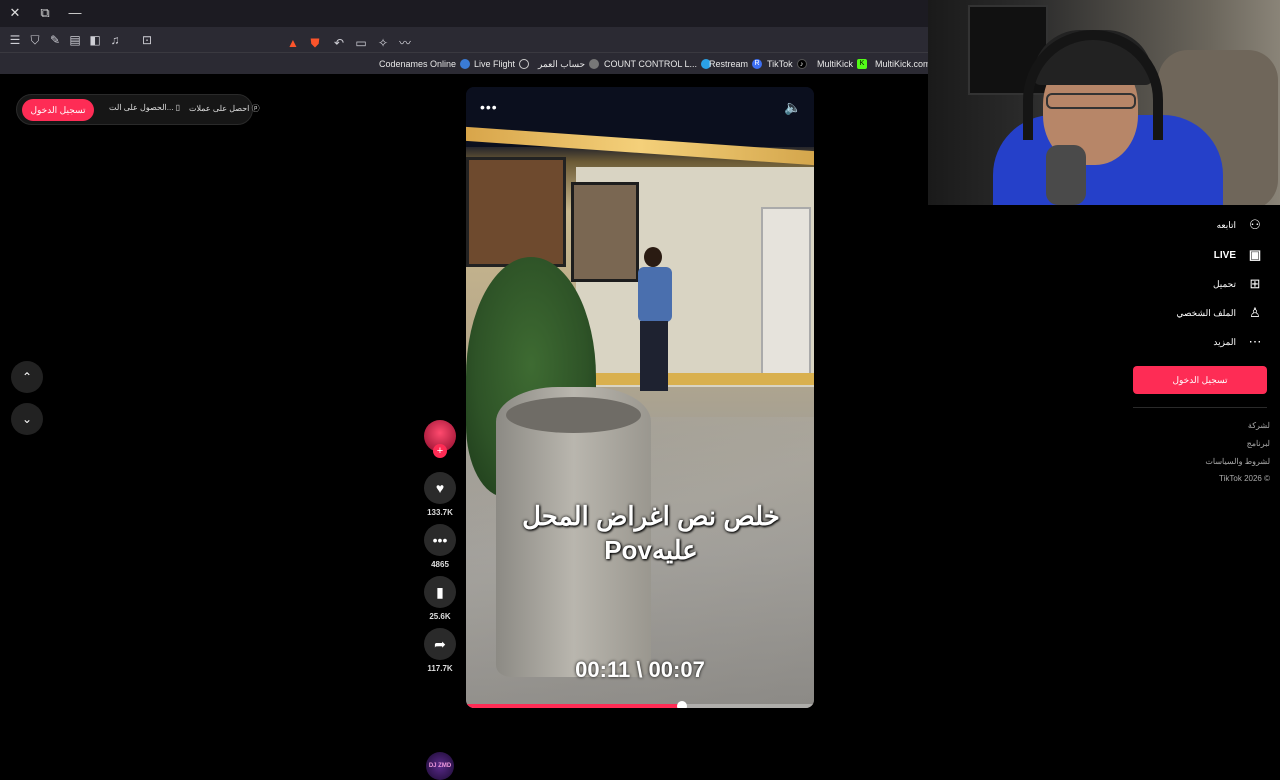 This screenshot has height=780, width=1280. Describe the element at coordinates (1206, 312) in the screenshot. I see `sidebar-item-label: الملف الشخصي` at that location.